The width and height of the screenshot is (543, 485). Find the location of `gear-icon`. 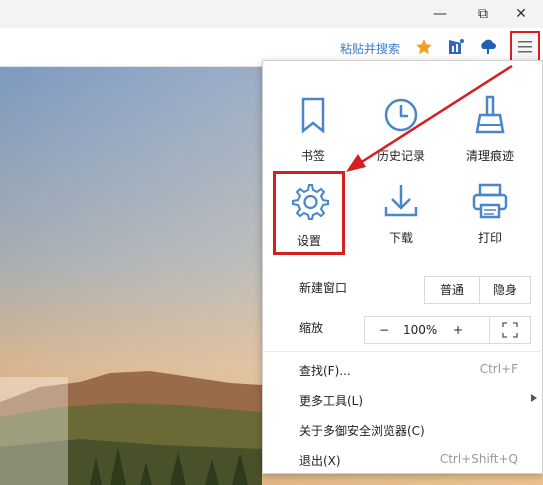

gear-icon is located at coordinates (310, 202).